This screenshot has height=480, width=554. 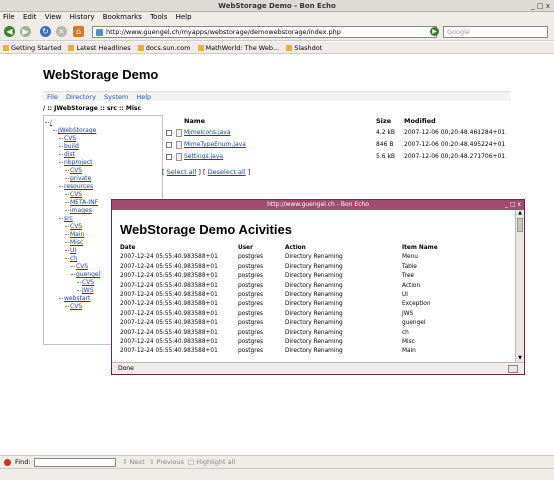 I want to click on scrollbar-thumb, so click(x=520, y=225).